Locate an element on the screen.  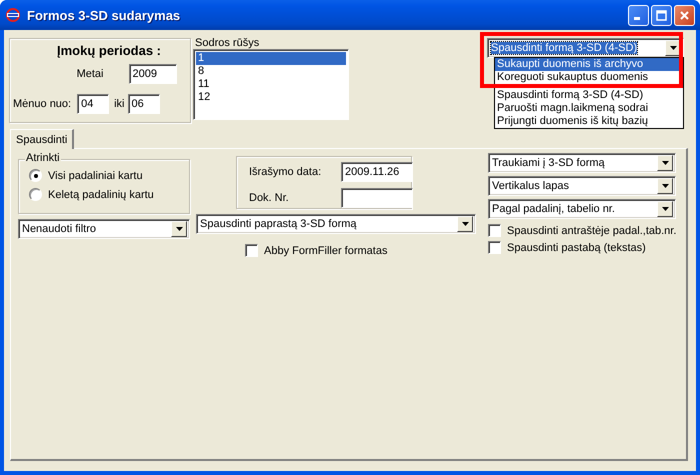
field-label: Išrašymo data: is located at coordinates (285, 172).